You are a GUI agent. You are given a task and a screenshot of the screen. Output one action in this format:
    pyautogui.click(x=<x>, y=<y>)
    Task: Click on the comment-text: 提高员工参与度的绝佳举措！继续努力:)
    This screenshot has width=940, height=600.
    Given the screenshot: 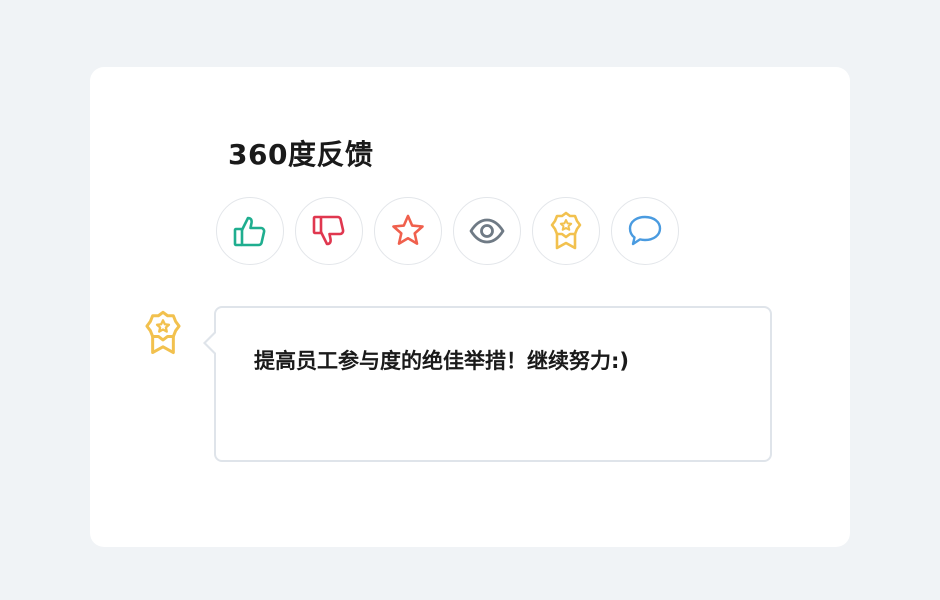 What is the action you would take?
    pyautogui.click(x=441, y=361)
    